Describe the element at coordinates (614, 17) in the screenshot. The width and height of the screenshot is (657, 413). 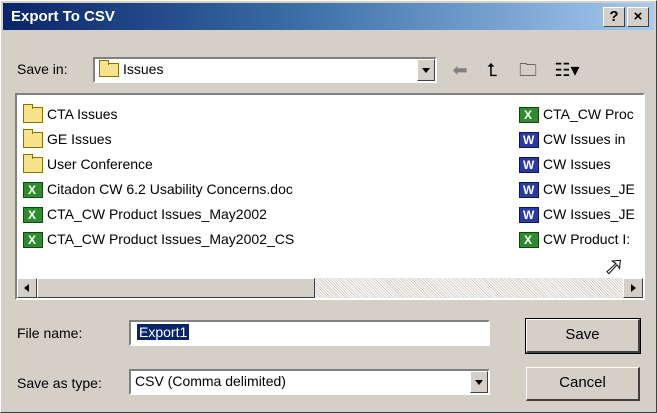
I see `help-button: ?` at that location.